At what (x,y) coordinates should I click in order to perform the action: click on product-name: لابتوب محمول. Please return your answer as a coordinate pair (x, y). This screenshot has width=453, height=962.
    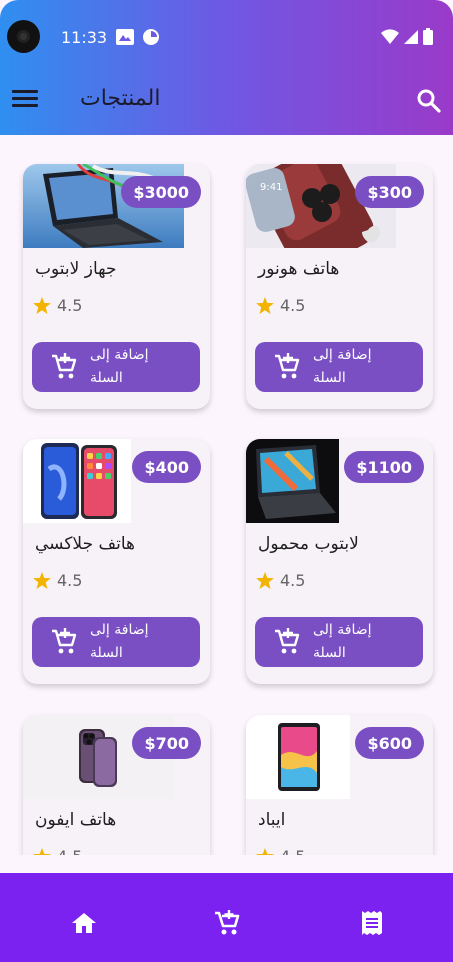
    Looking at the image, I should click on (308, 544).